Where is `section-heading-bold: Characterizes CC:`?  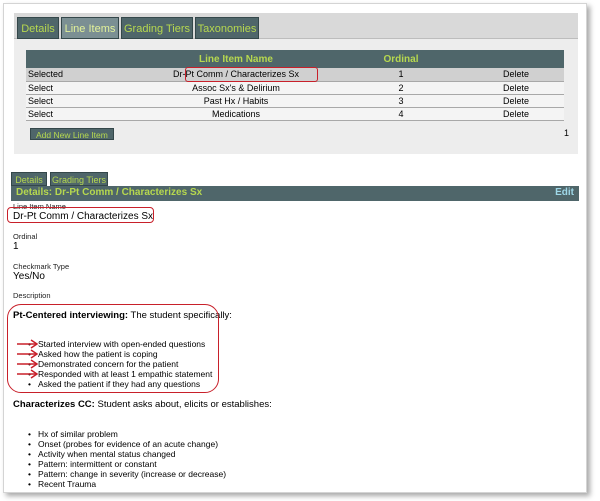
section-heading-bold: Characterizes CC: is located at coordinates (54, 404).